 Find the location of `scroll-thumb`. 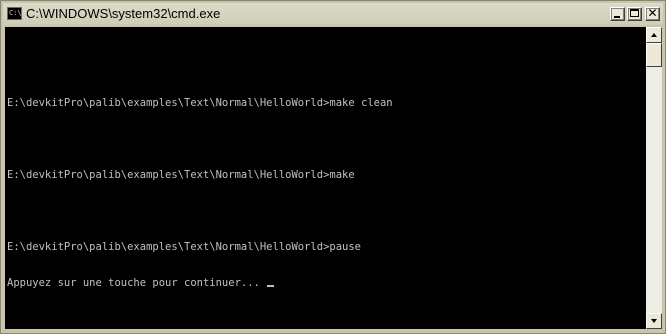

scroll-thumb is located at coordinates (654, 55).